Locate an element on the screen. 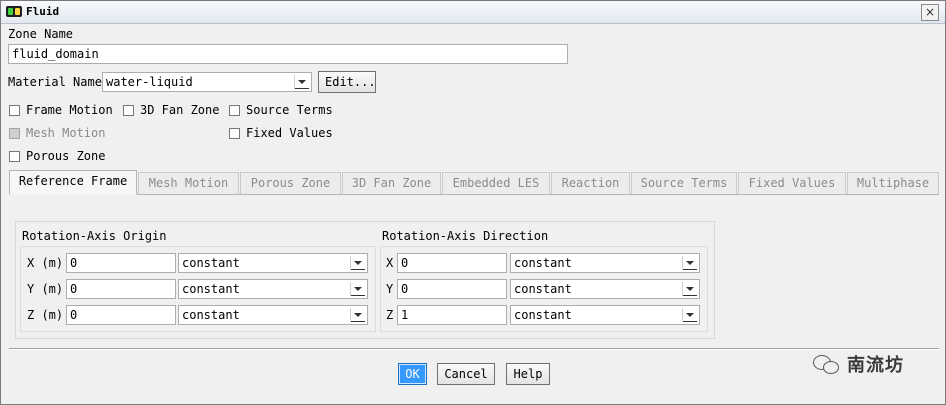 Image resolution: width=946 pixels, height=405 pixels. rotation-axis-direction-title: Rotation-Axis Direction is located at coordinates (465, 236).